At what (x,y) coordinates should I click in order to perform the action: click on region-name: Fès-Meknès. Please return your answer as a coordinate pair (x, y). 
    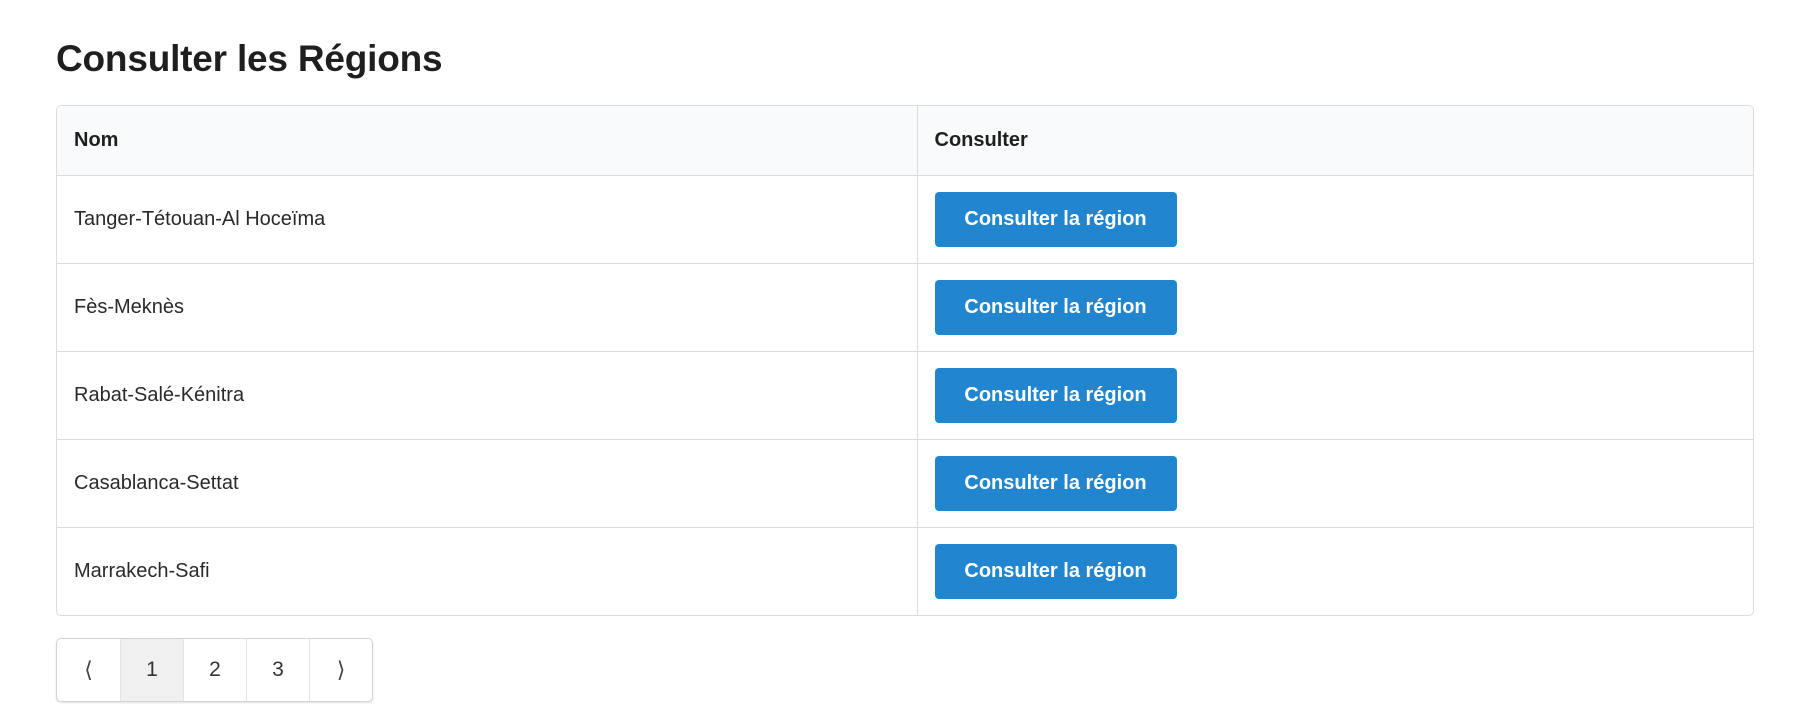
    Looking at the image, I should click on (487, 306).